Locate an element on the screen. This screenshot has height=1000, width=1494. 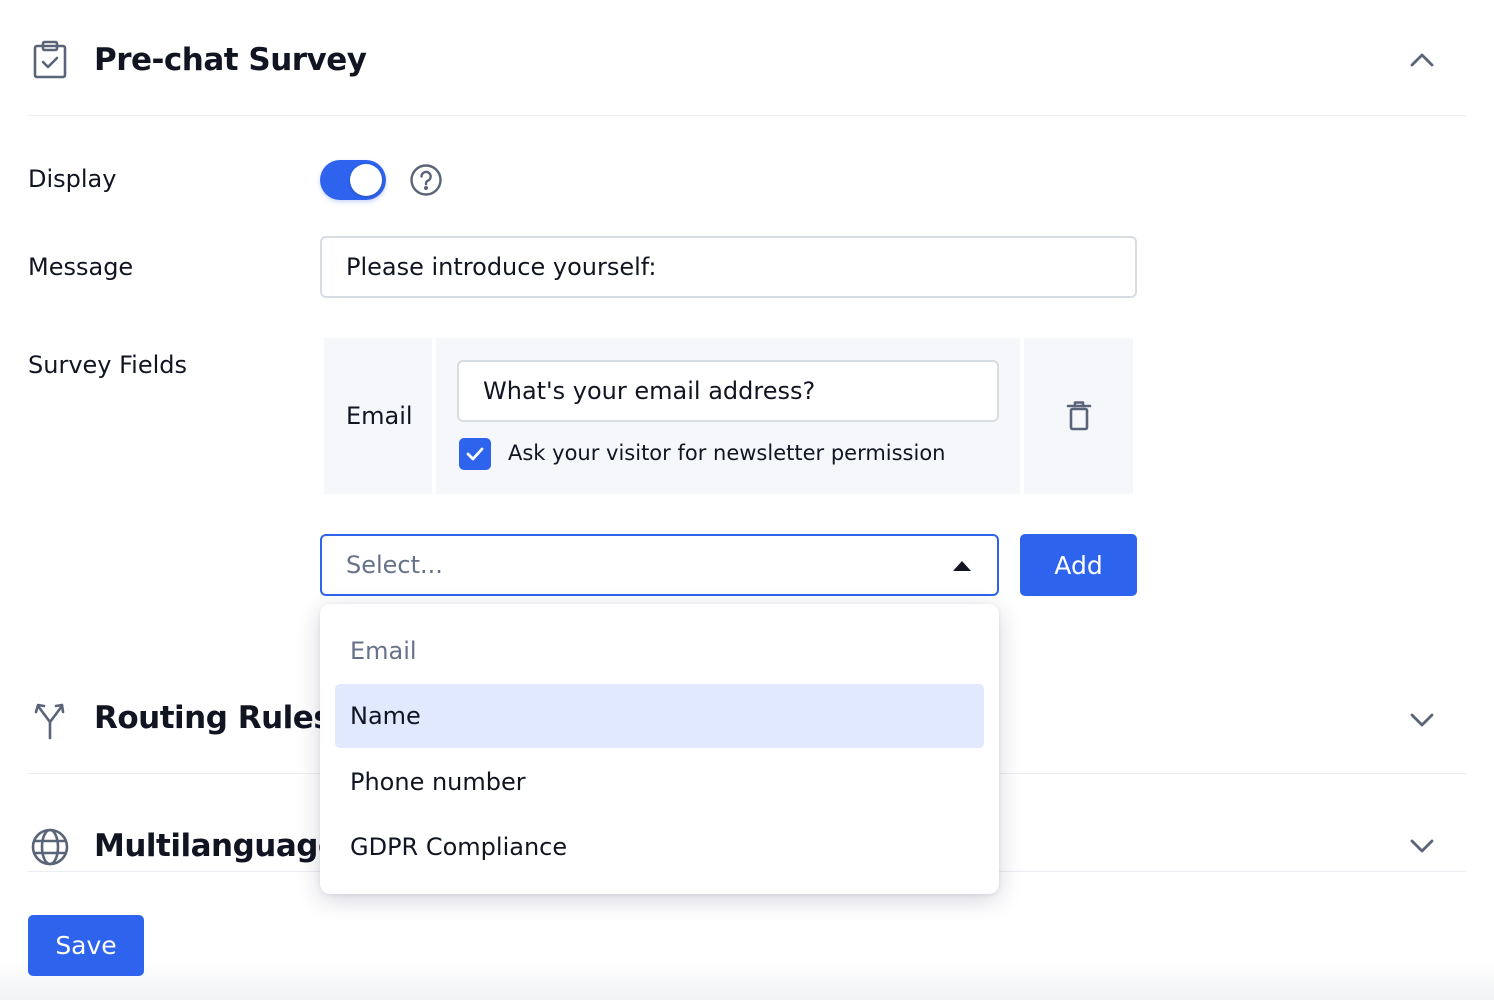
globe-icon is located at coordinates (50, 847).